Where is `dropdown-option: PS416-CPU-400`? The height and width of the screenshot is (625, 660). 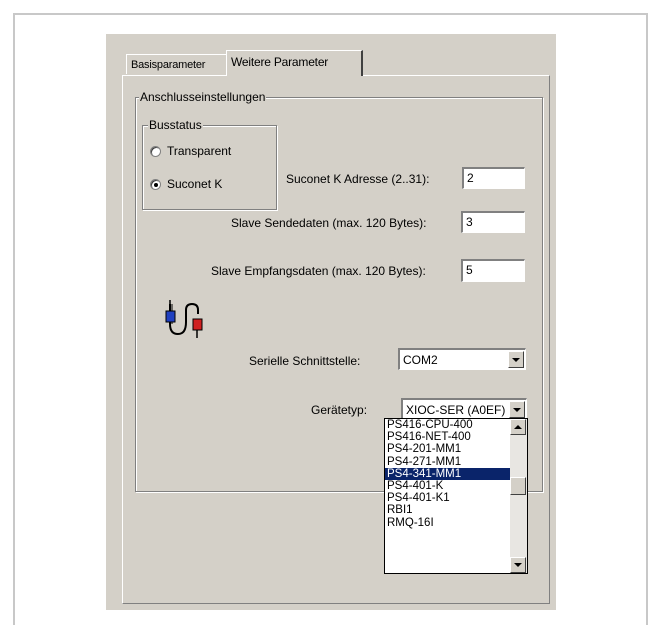 dropdown-option: PS416-CPU-400 is located at coordinates (456, 425).